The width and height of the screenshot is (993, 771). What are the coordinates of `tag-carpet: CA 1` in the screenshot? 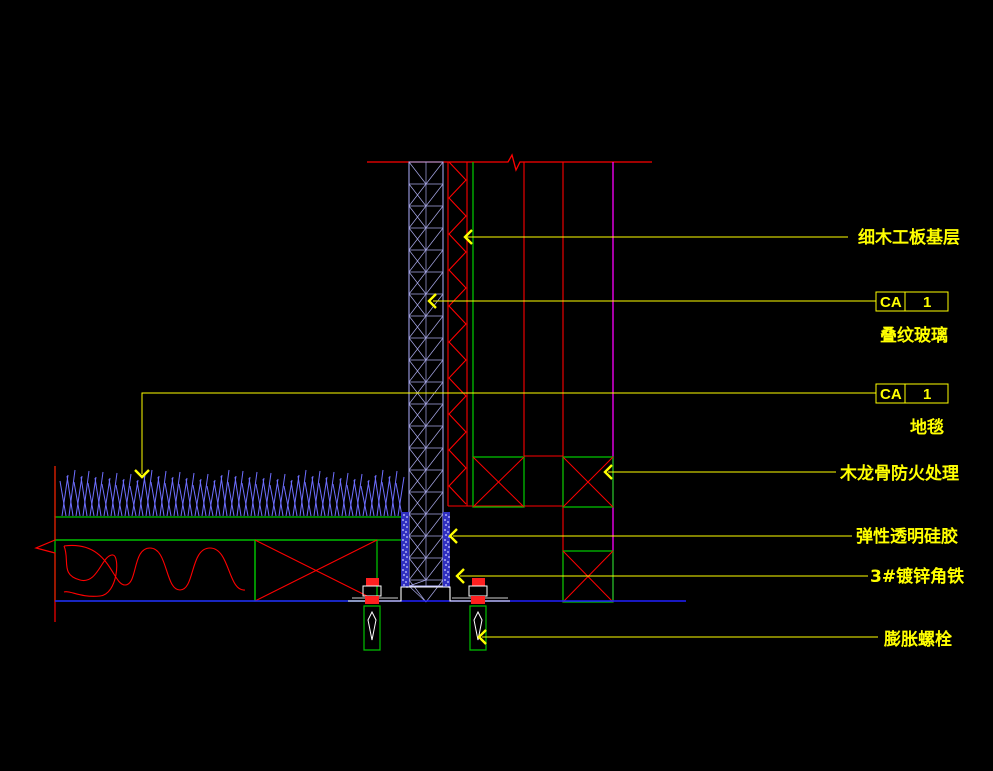 It's located at (912, 393).